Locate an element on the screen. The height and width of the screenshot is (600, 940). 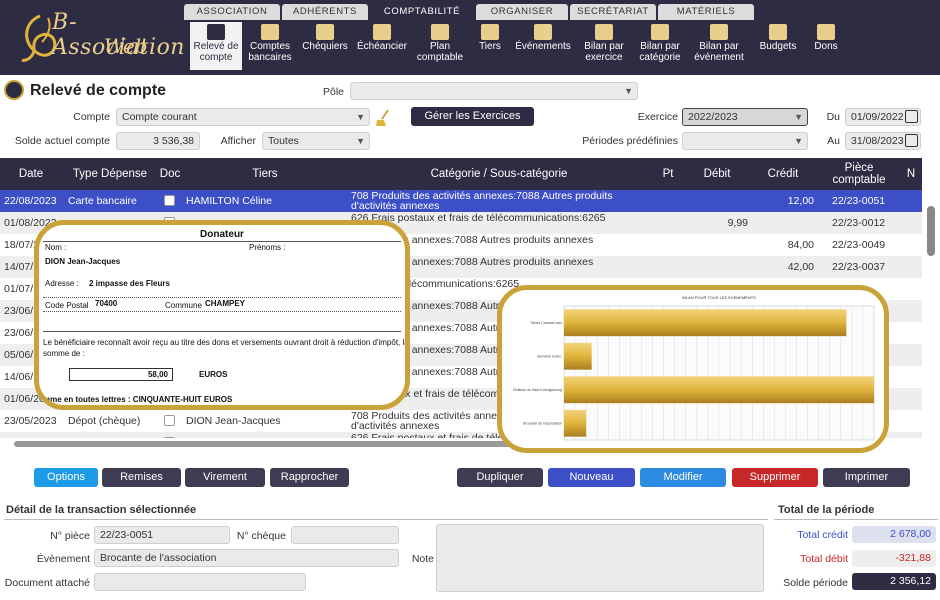
options-button: Options is located at coordinates (66, 477).